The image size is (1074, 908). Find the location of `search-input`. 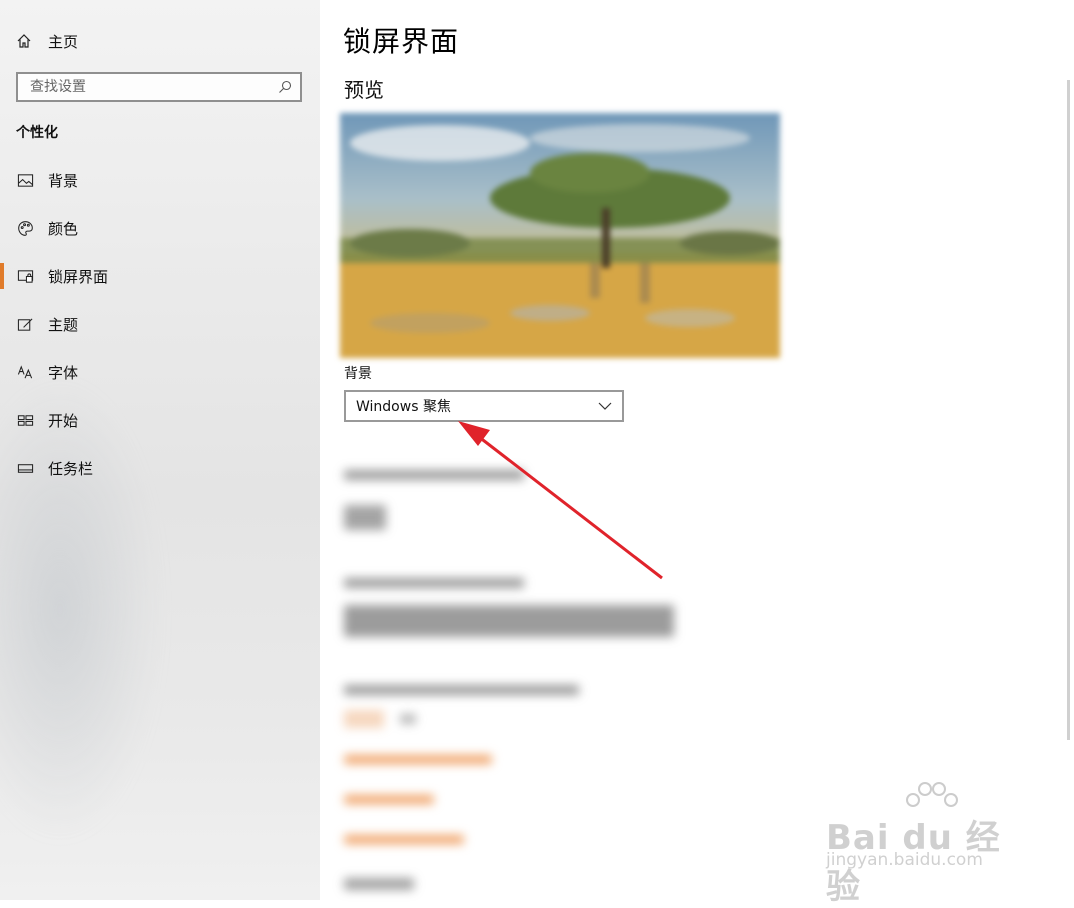

search-input is located at coordinates (153, 87).